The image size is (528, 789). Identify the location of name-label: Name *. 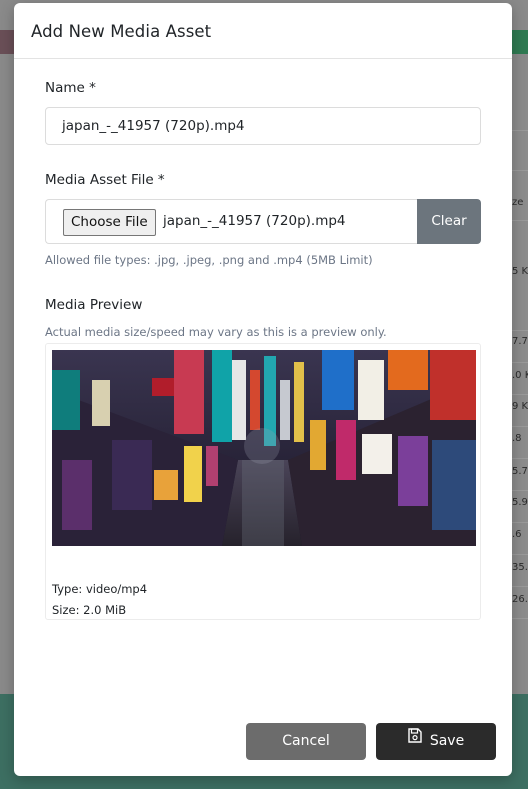
(70, 88).